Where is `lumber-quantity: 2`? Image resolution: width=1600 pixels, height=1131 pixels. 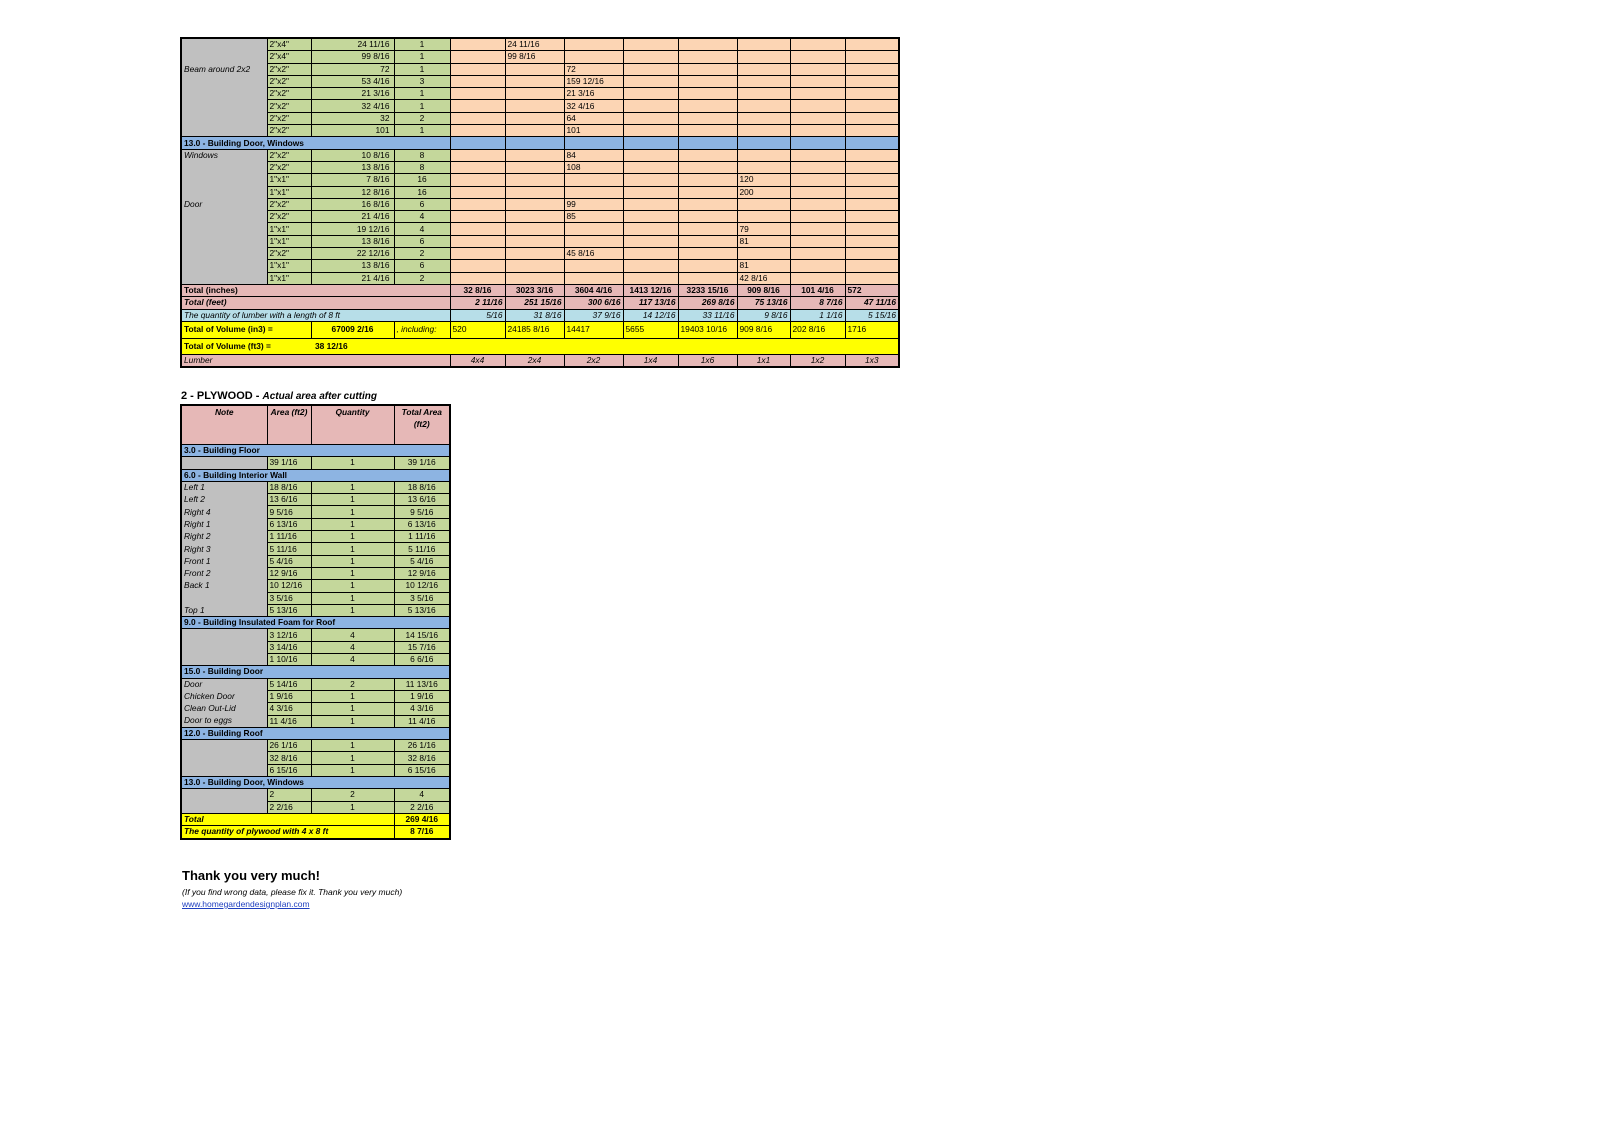
lumber-quantity: 2 is located at coordinates (422, 254).